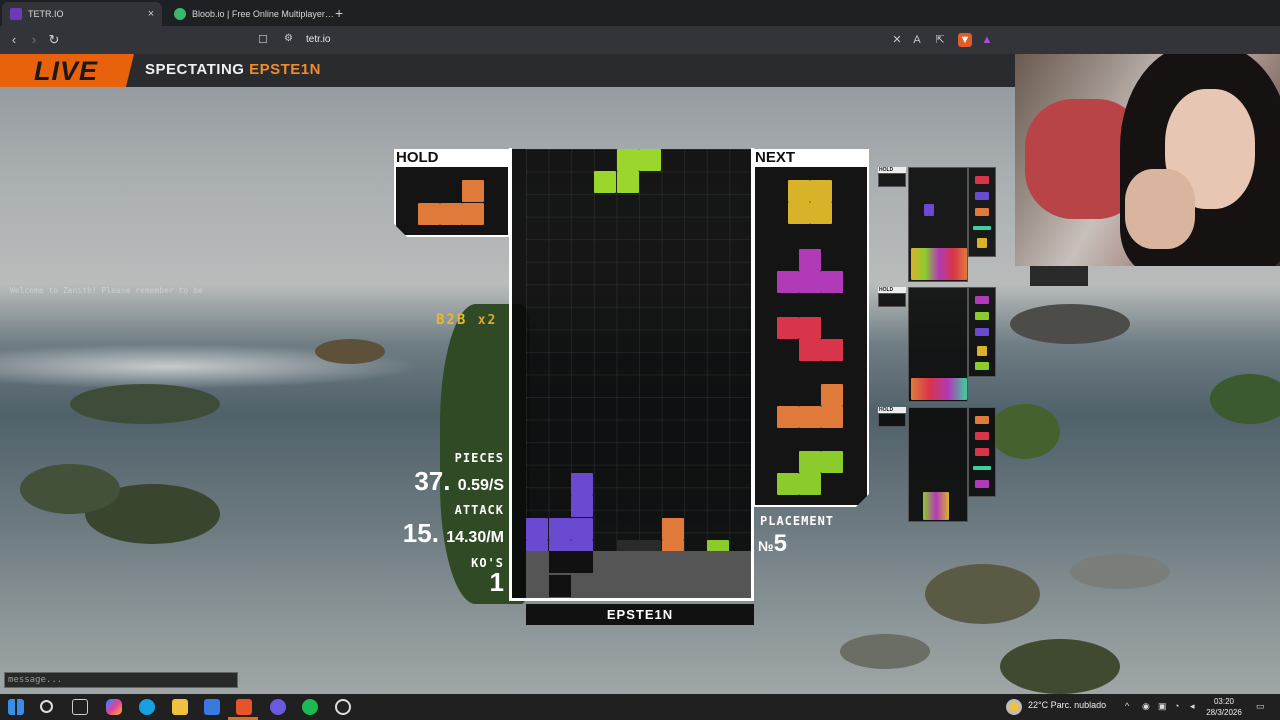 This screenshot has height=720, width=1280. Describe the element at coordinates (1146, 706) in the screenshot. I see `network-icon: ◉` at that location.